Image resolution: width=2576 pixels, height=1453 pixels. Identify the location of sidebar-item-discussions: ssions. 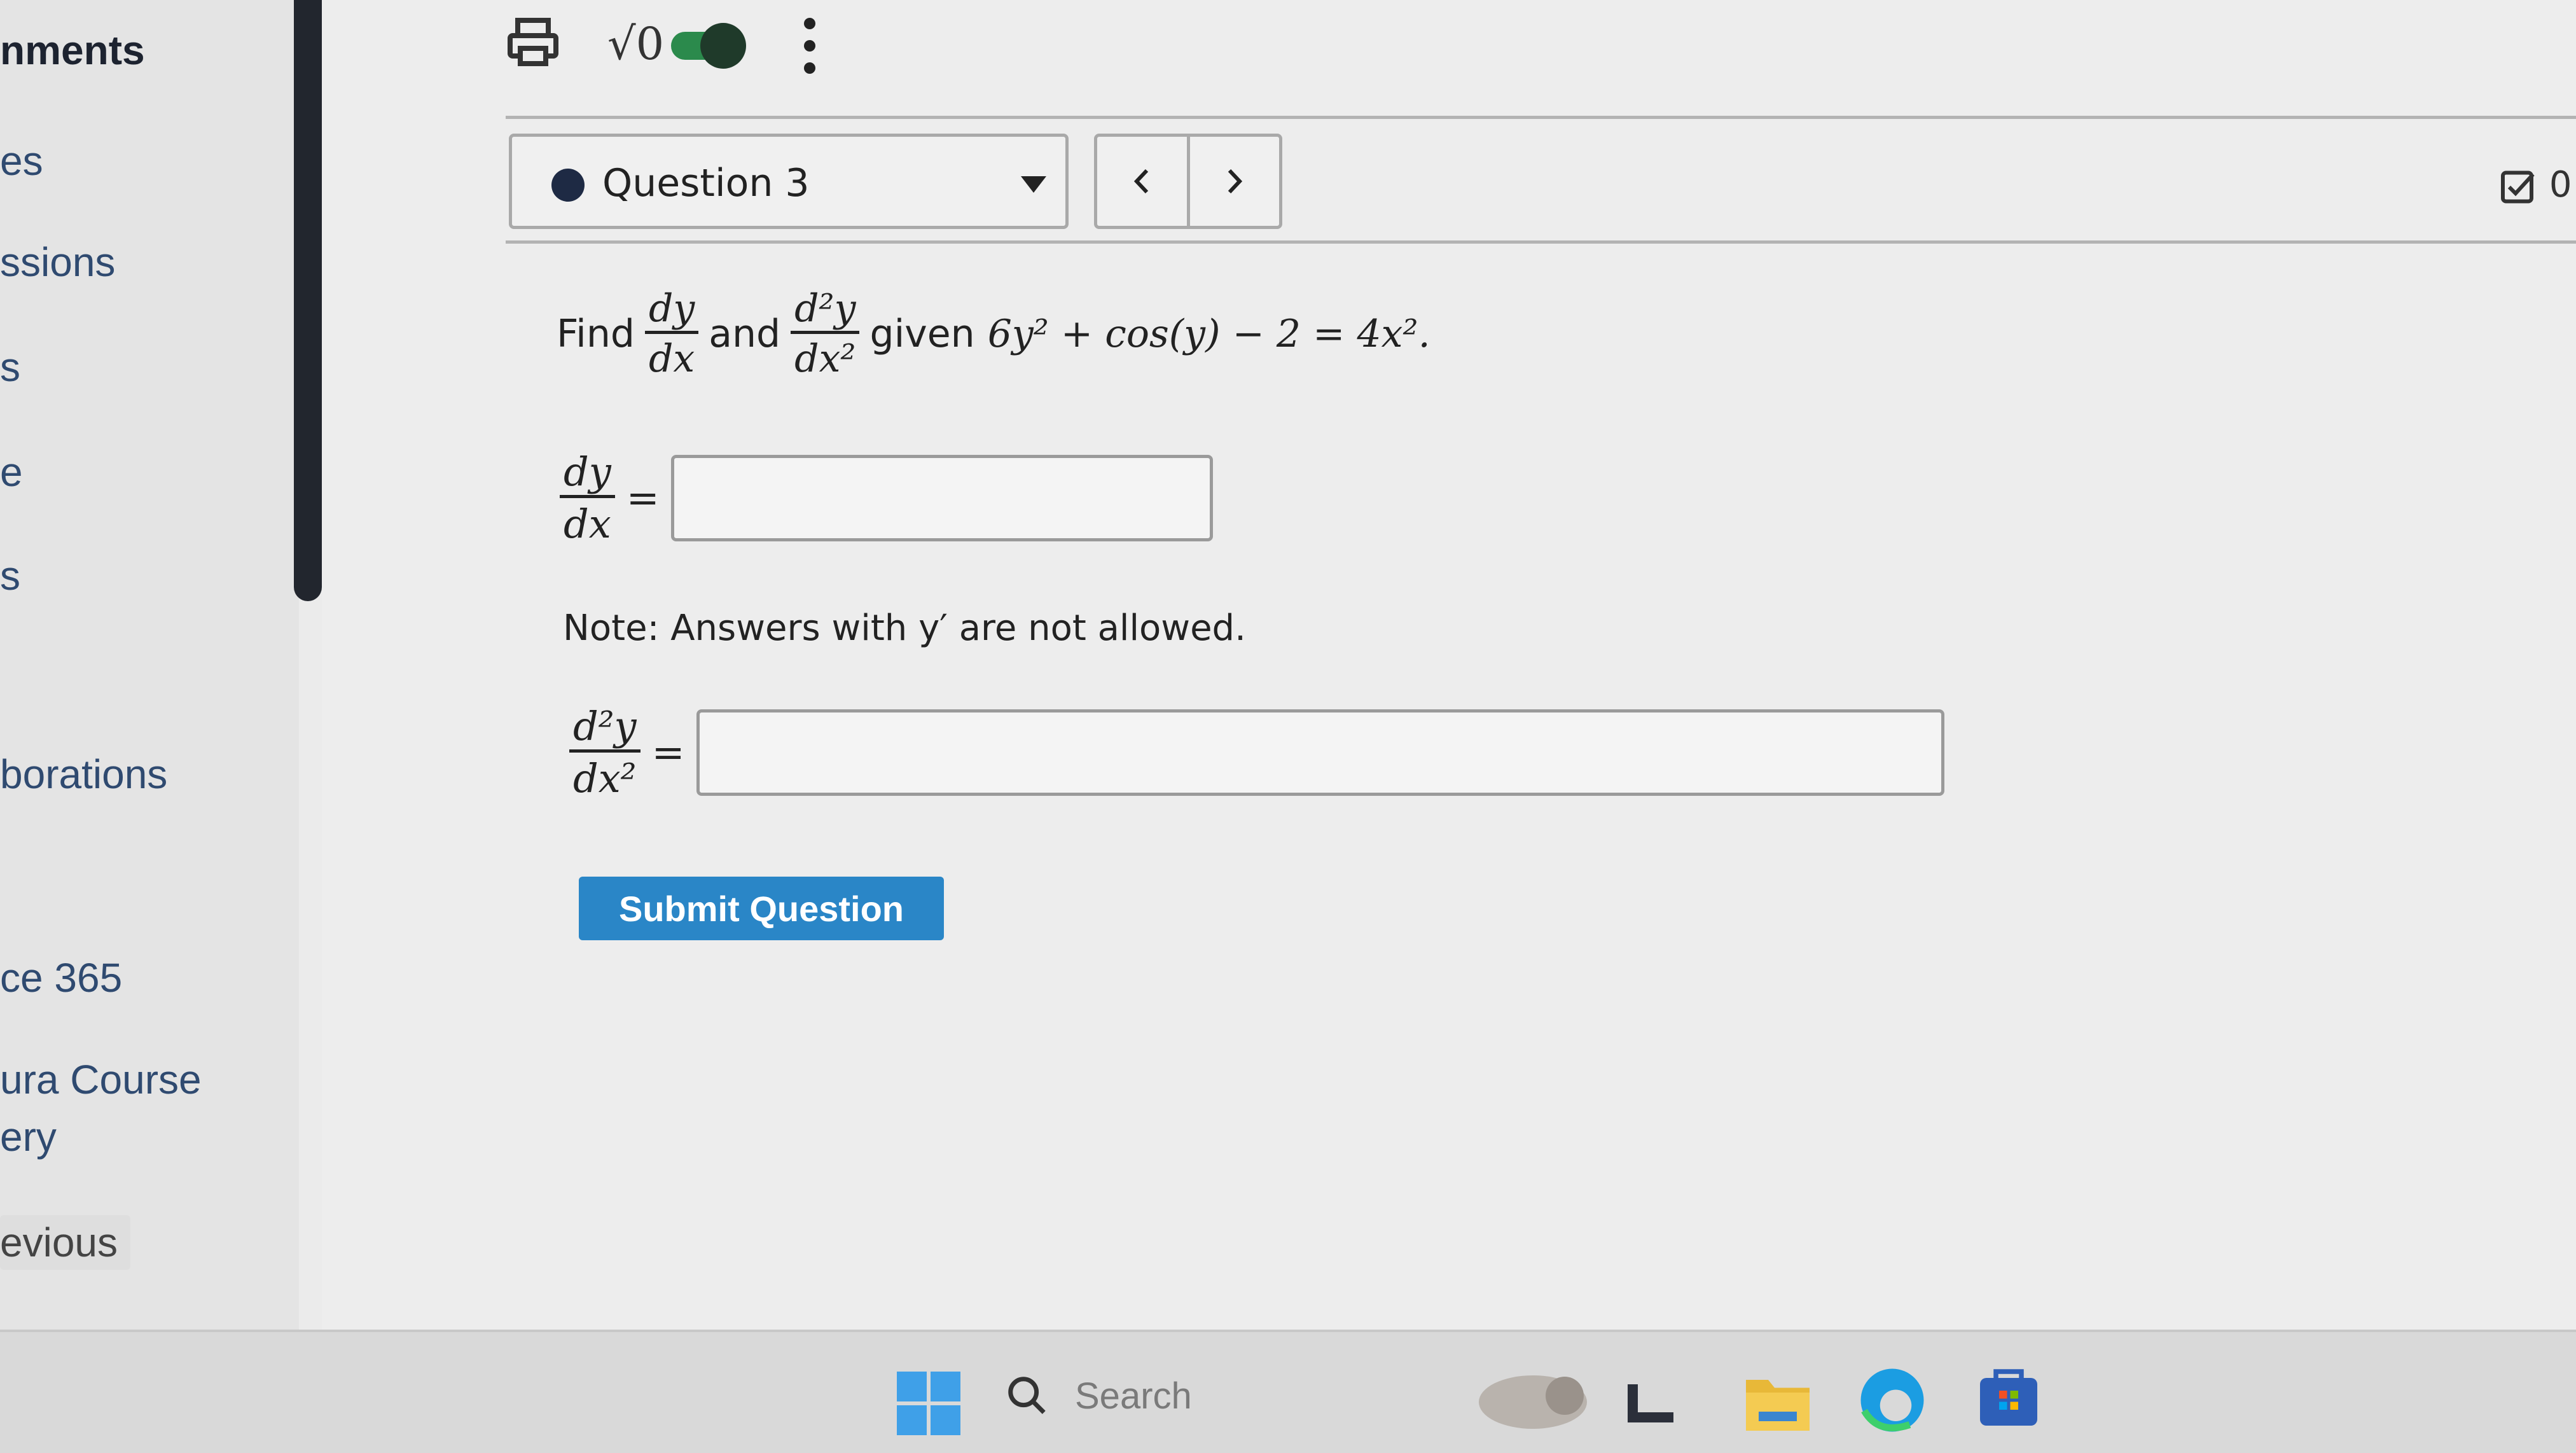
(57, 262).